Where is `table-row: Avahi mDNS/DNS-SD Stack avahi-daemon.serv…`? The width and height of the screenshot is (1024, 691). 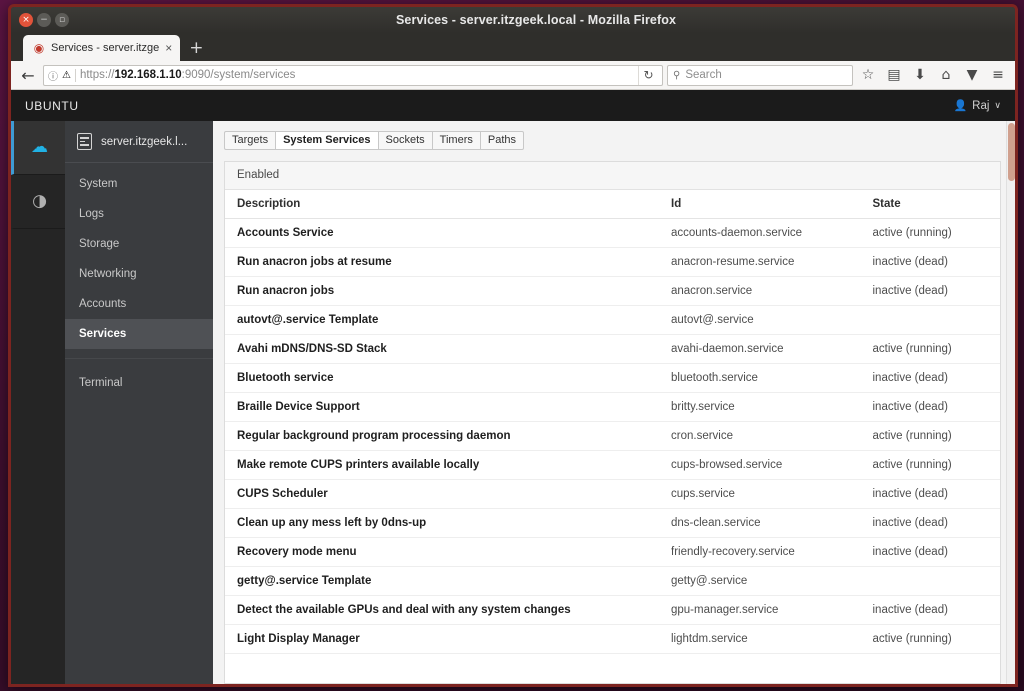 table-row: Avahi mDNS/DNS-SD Stack avahi-daemon.serv… is located at coordinates (612, 349).